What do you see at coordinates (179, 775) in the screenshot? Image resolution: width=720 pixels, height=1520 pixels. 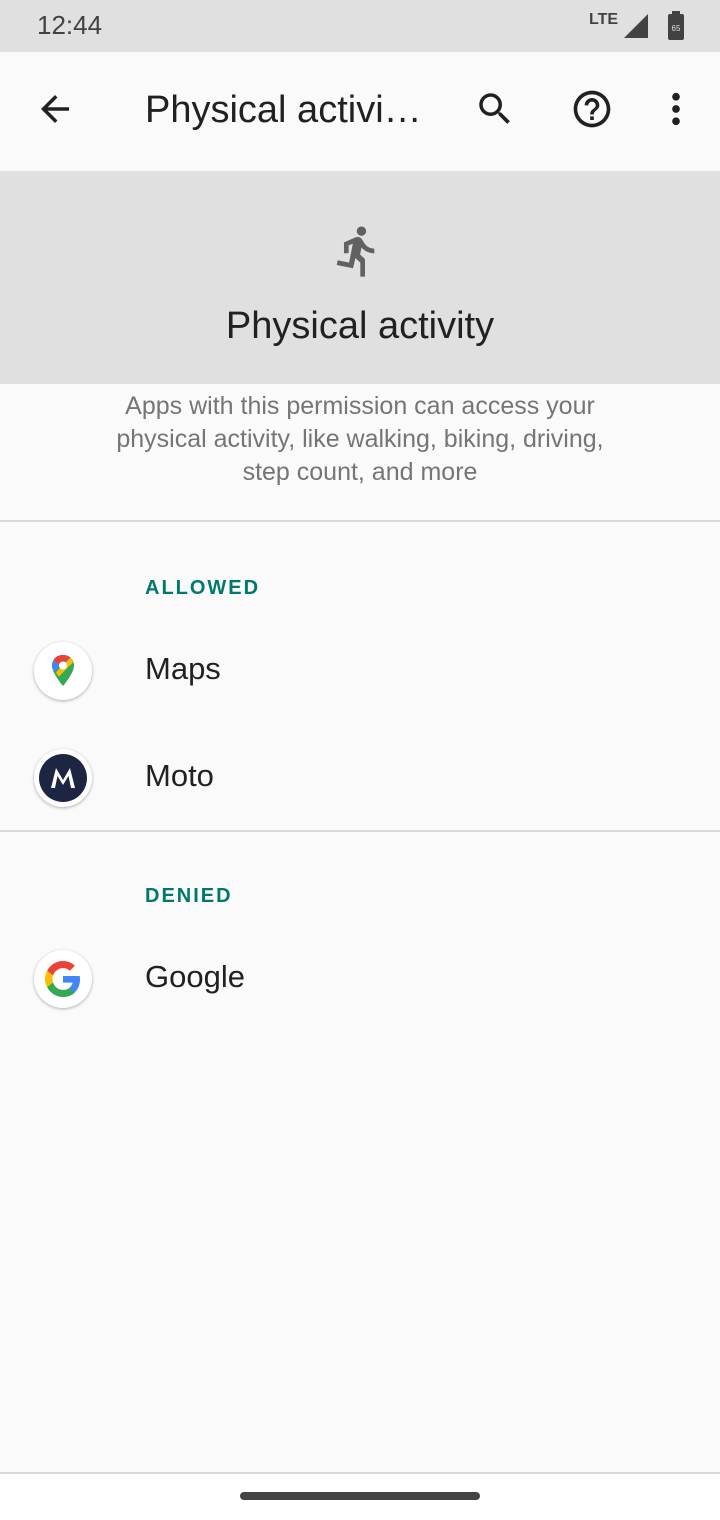 I see `app-name: Moto` at bounding box center [179, 775].